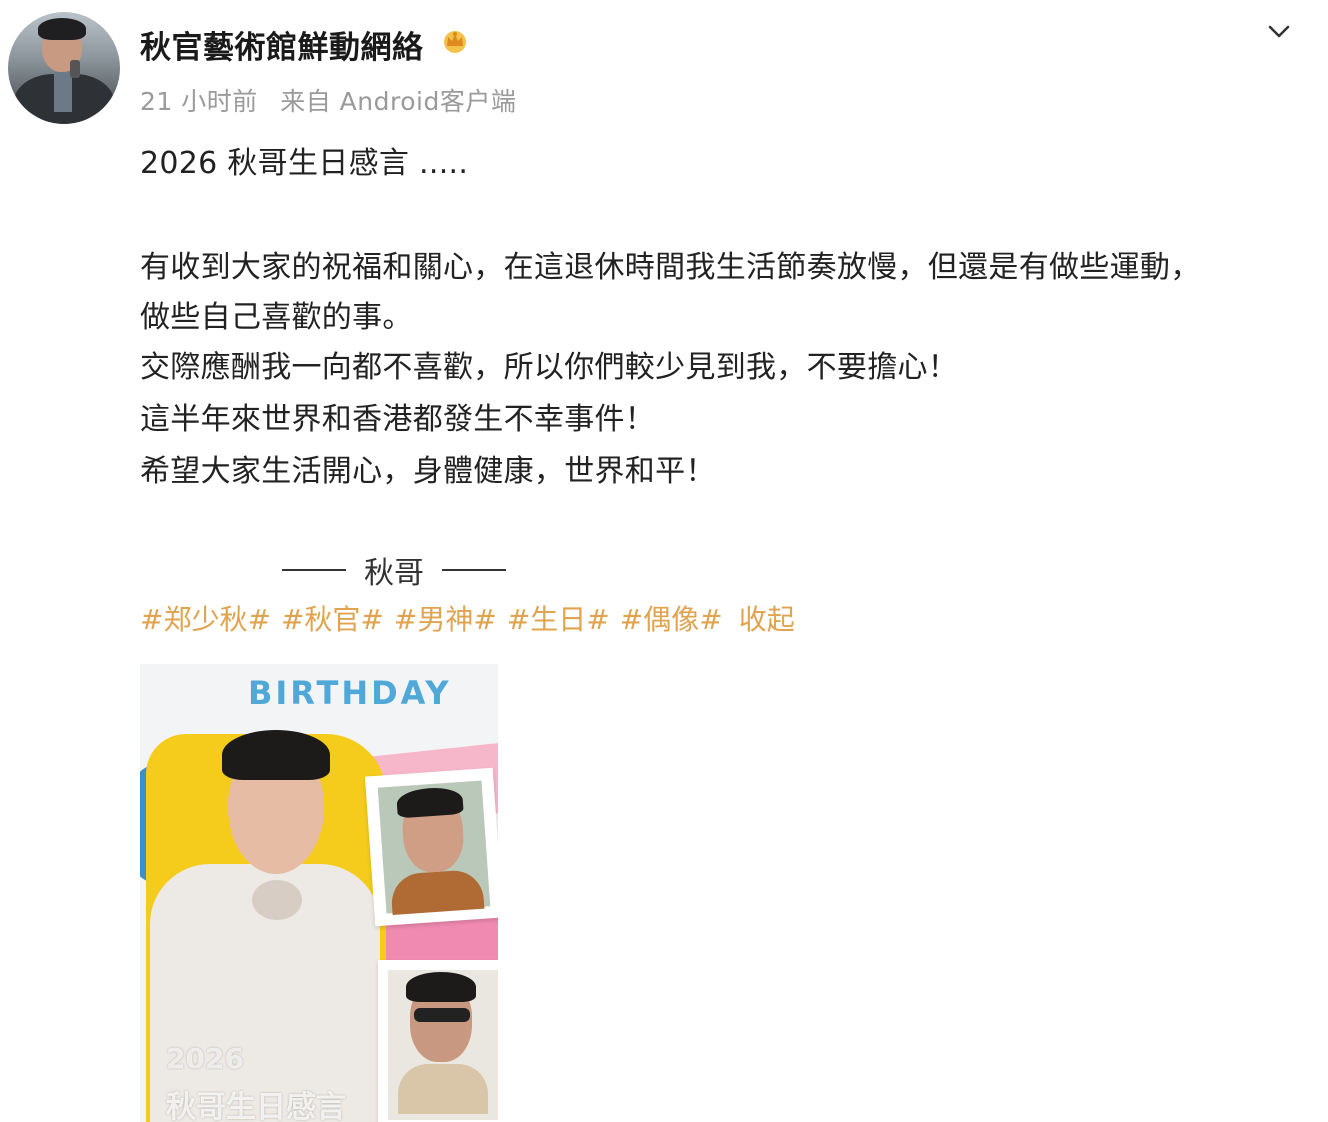  I want to click on post-image: BIRTHDAY 2026 秋哥生日感言, so click(319, 893).